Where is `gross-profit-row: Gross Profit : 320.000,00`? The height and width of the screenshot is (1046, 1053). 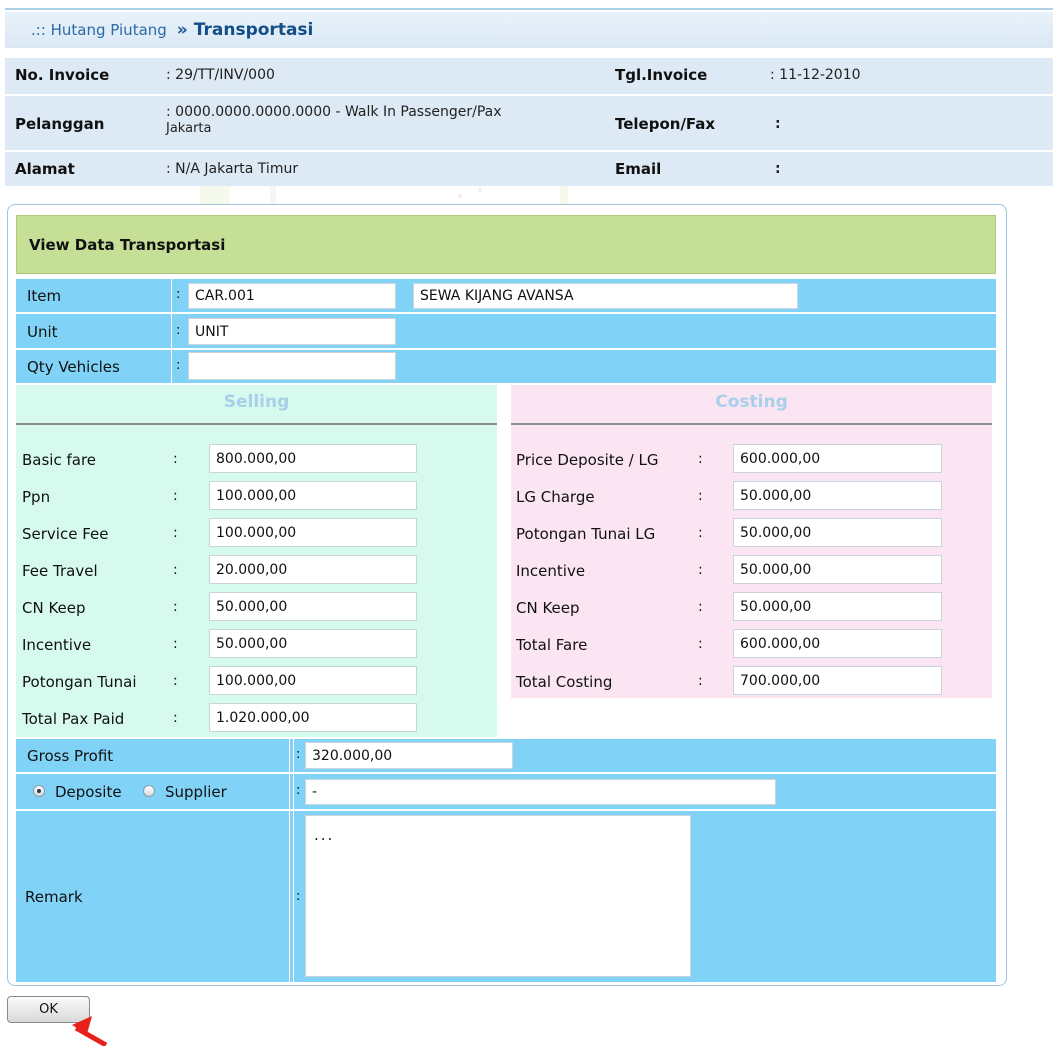 gross-profit-row: Gross Profit : 320.000,00 is located at coordinates (506, 755).